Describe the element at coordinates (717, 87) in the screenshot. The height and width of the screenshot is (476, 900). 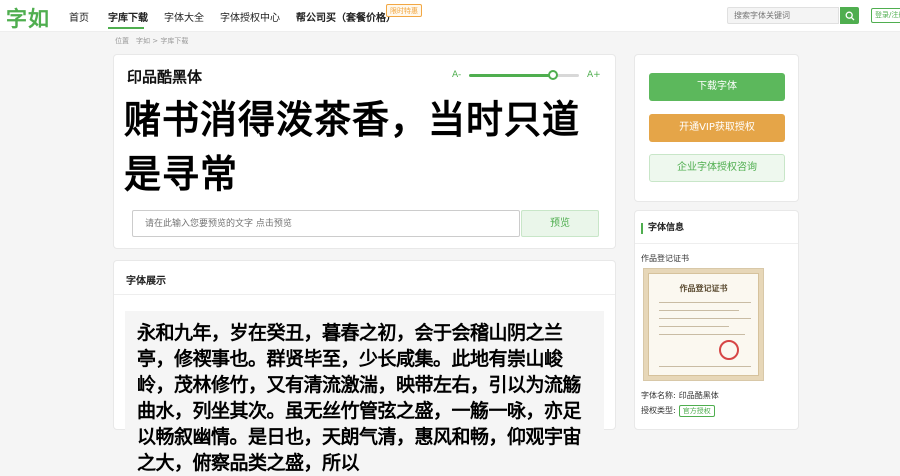
I see `download-font-button: 下载字体` at that location.